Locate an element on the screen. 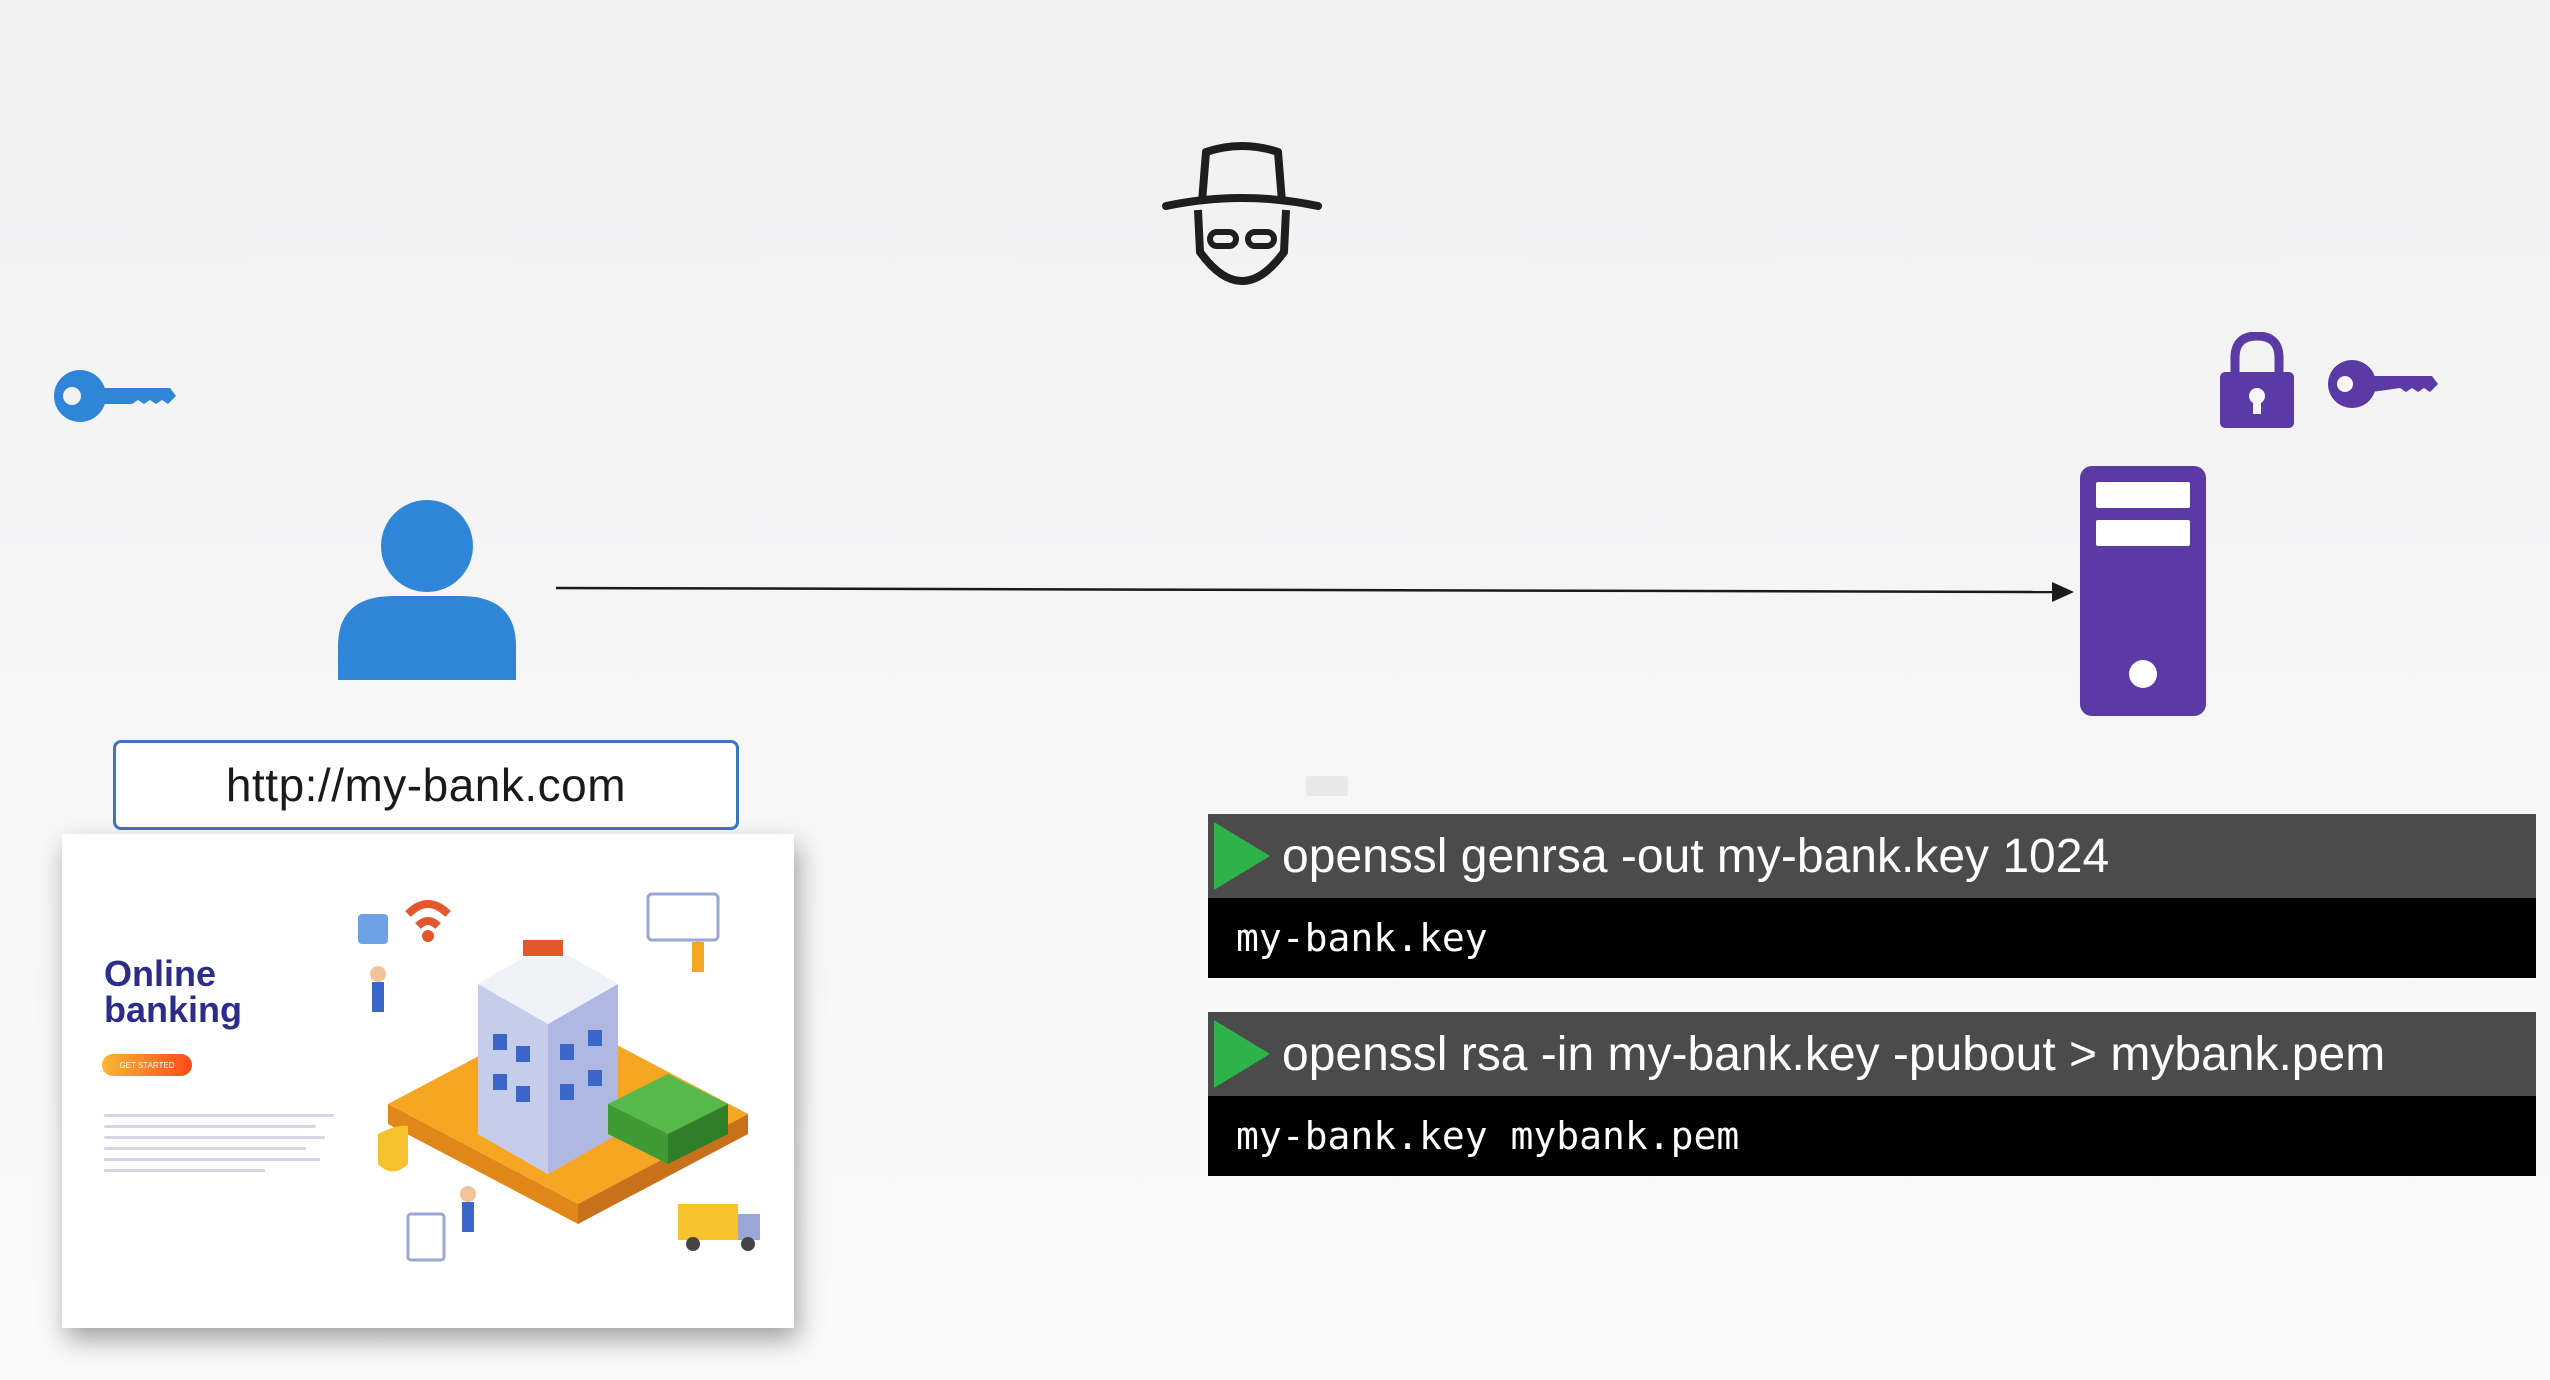 The width and height of the screenshot is (2550, 1380). url-text: http://my-bank.com is located at coordinates (426, 785).